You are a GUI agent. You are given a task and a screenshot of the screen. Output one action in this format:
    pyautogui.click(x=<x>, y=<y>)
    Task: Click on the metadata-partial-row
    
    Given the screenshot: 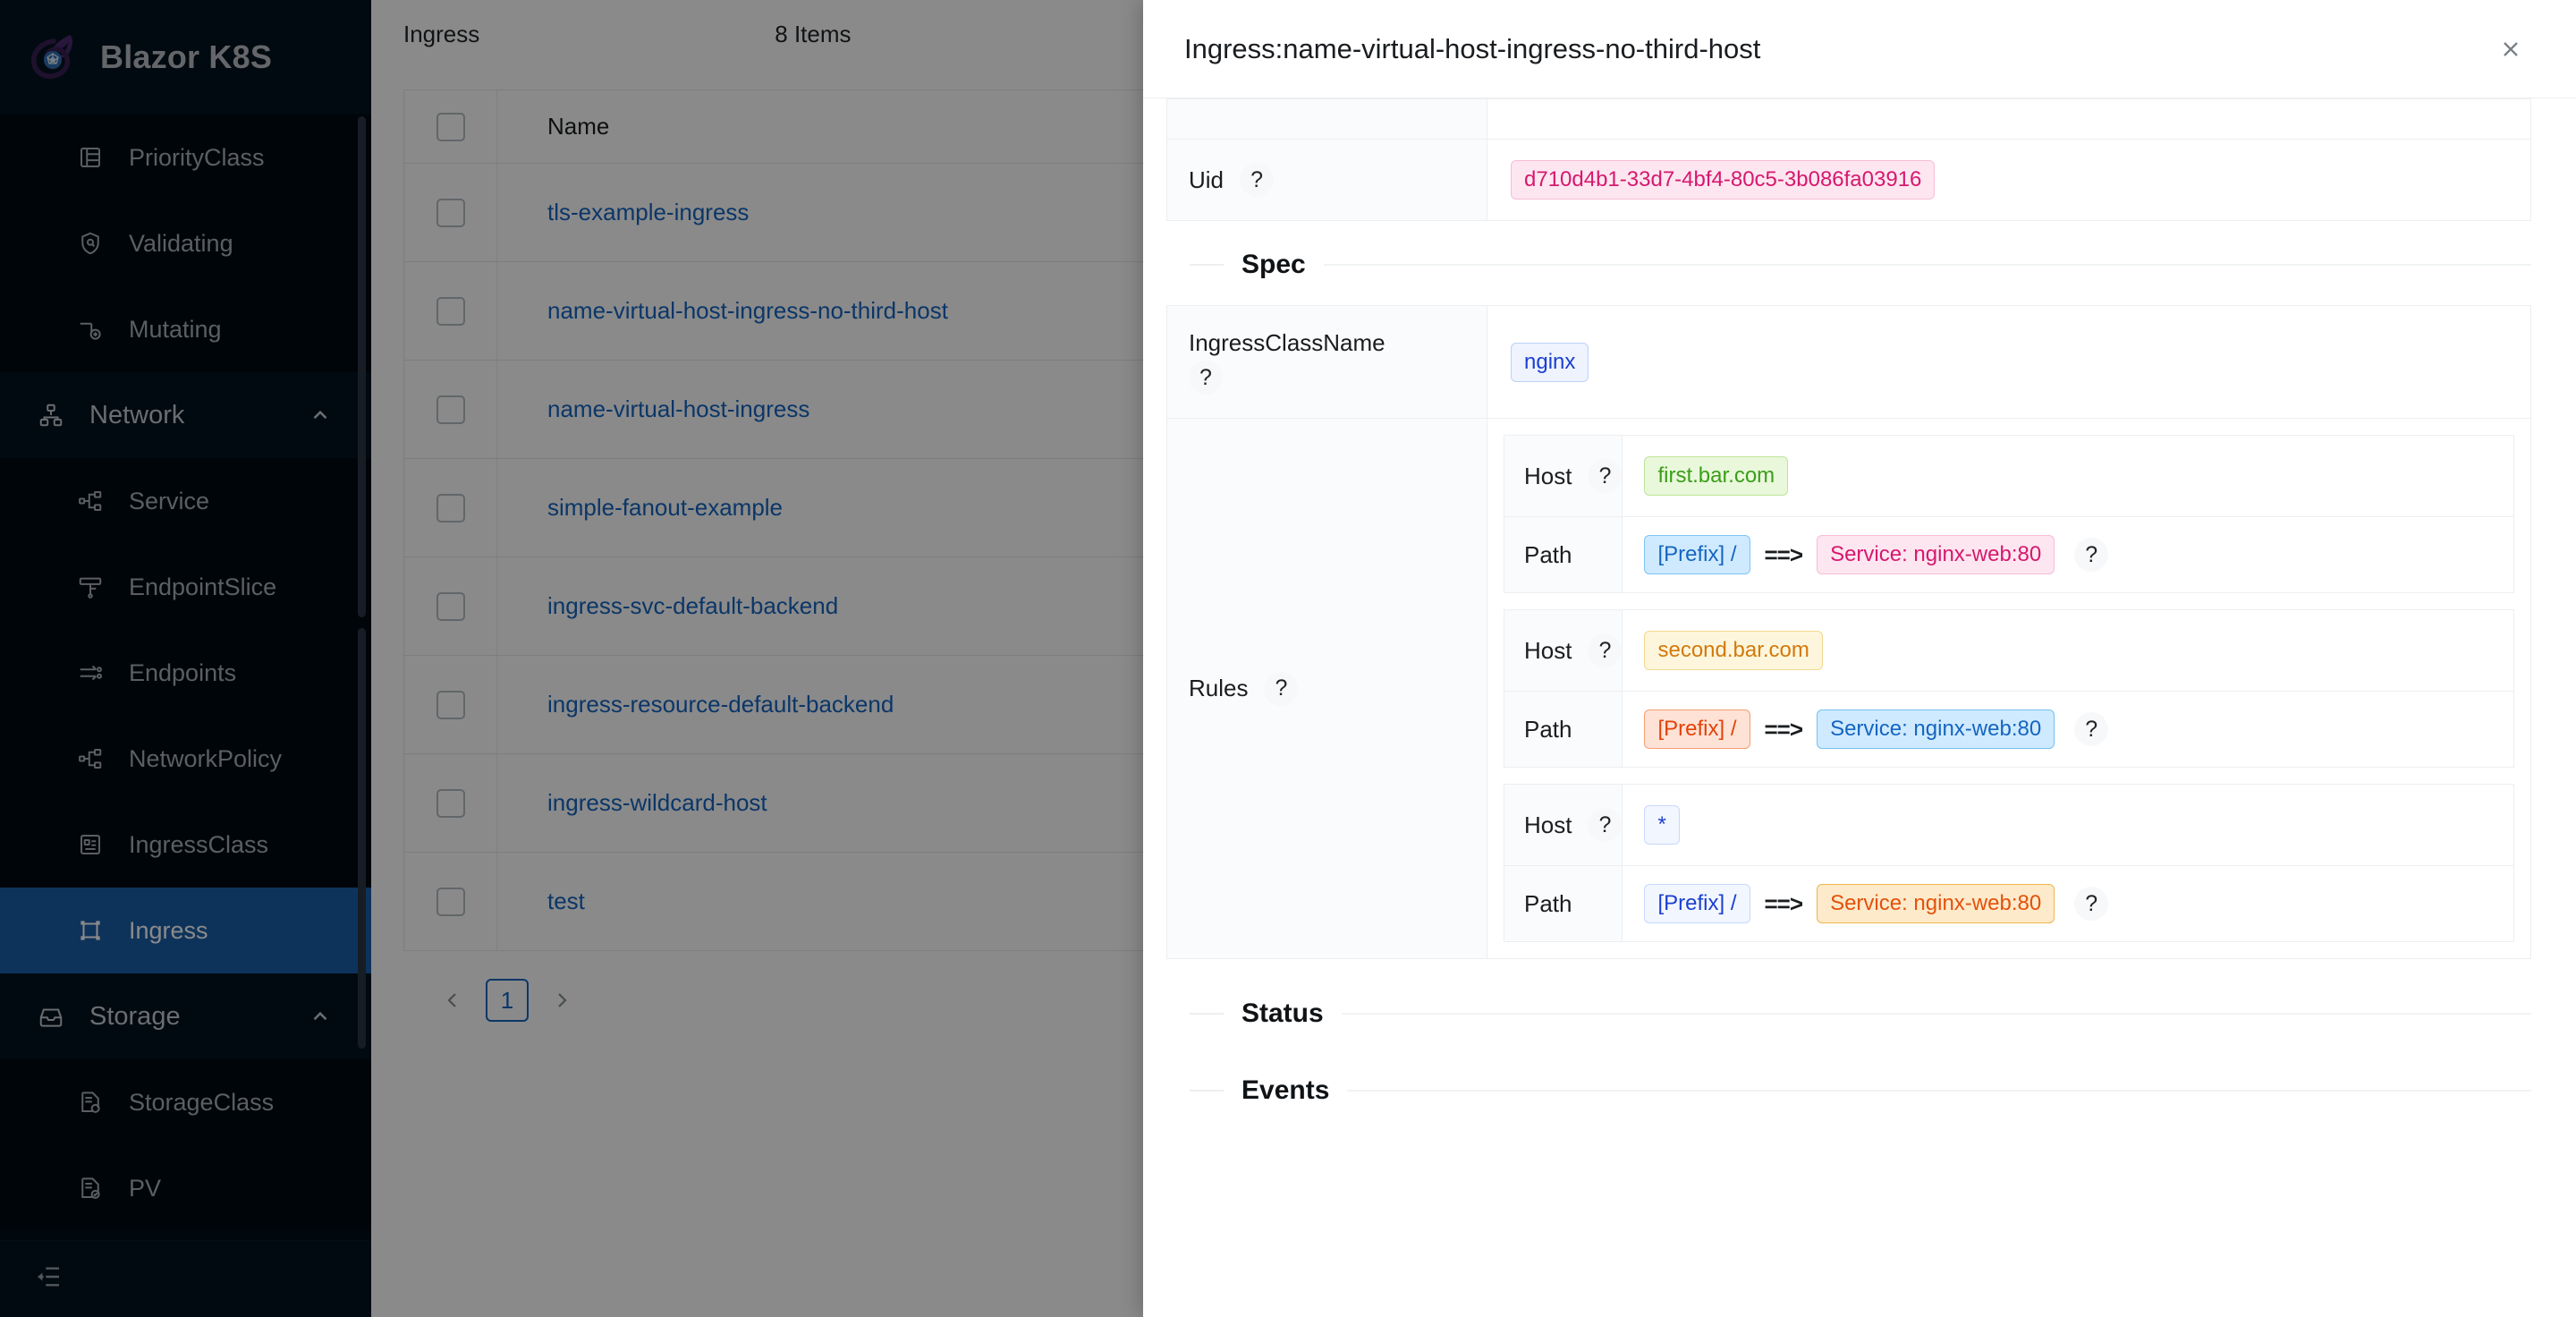 What is the action you would take?
    pyautogui.click(x=1848, y=119)
    